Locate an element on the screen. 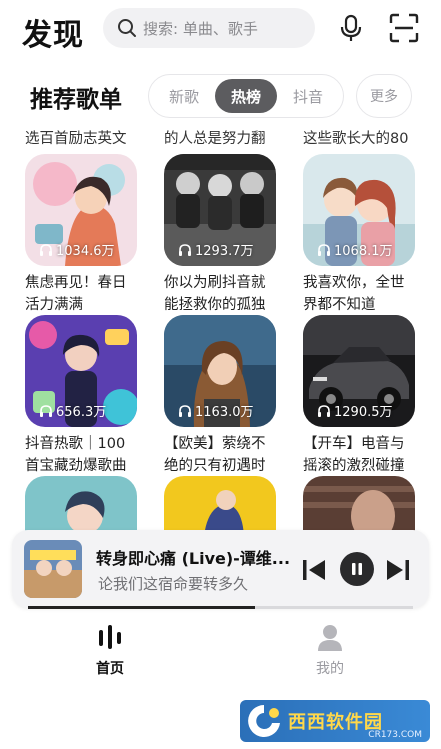 The image size is (441, 749). search-icon is located at coordinates (127, 28).